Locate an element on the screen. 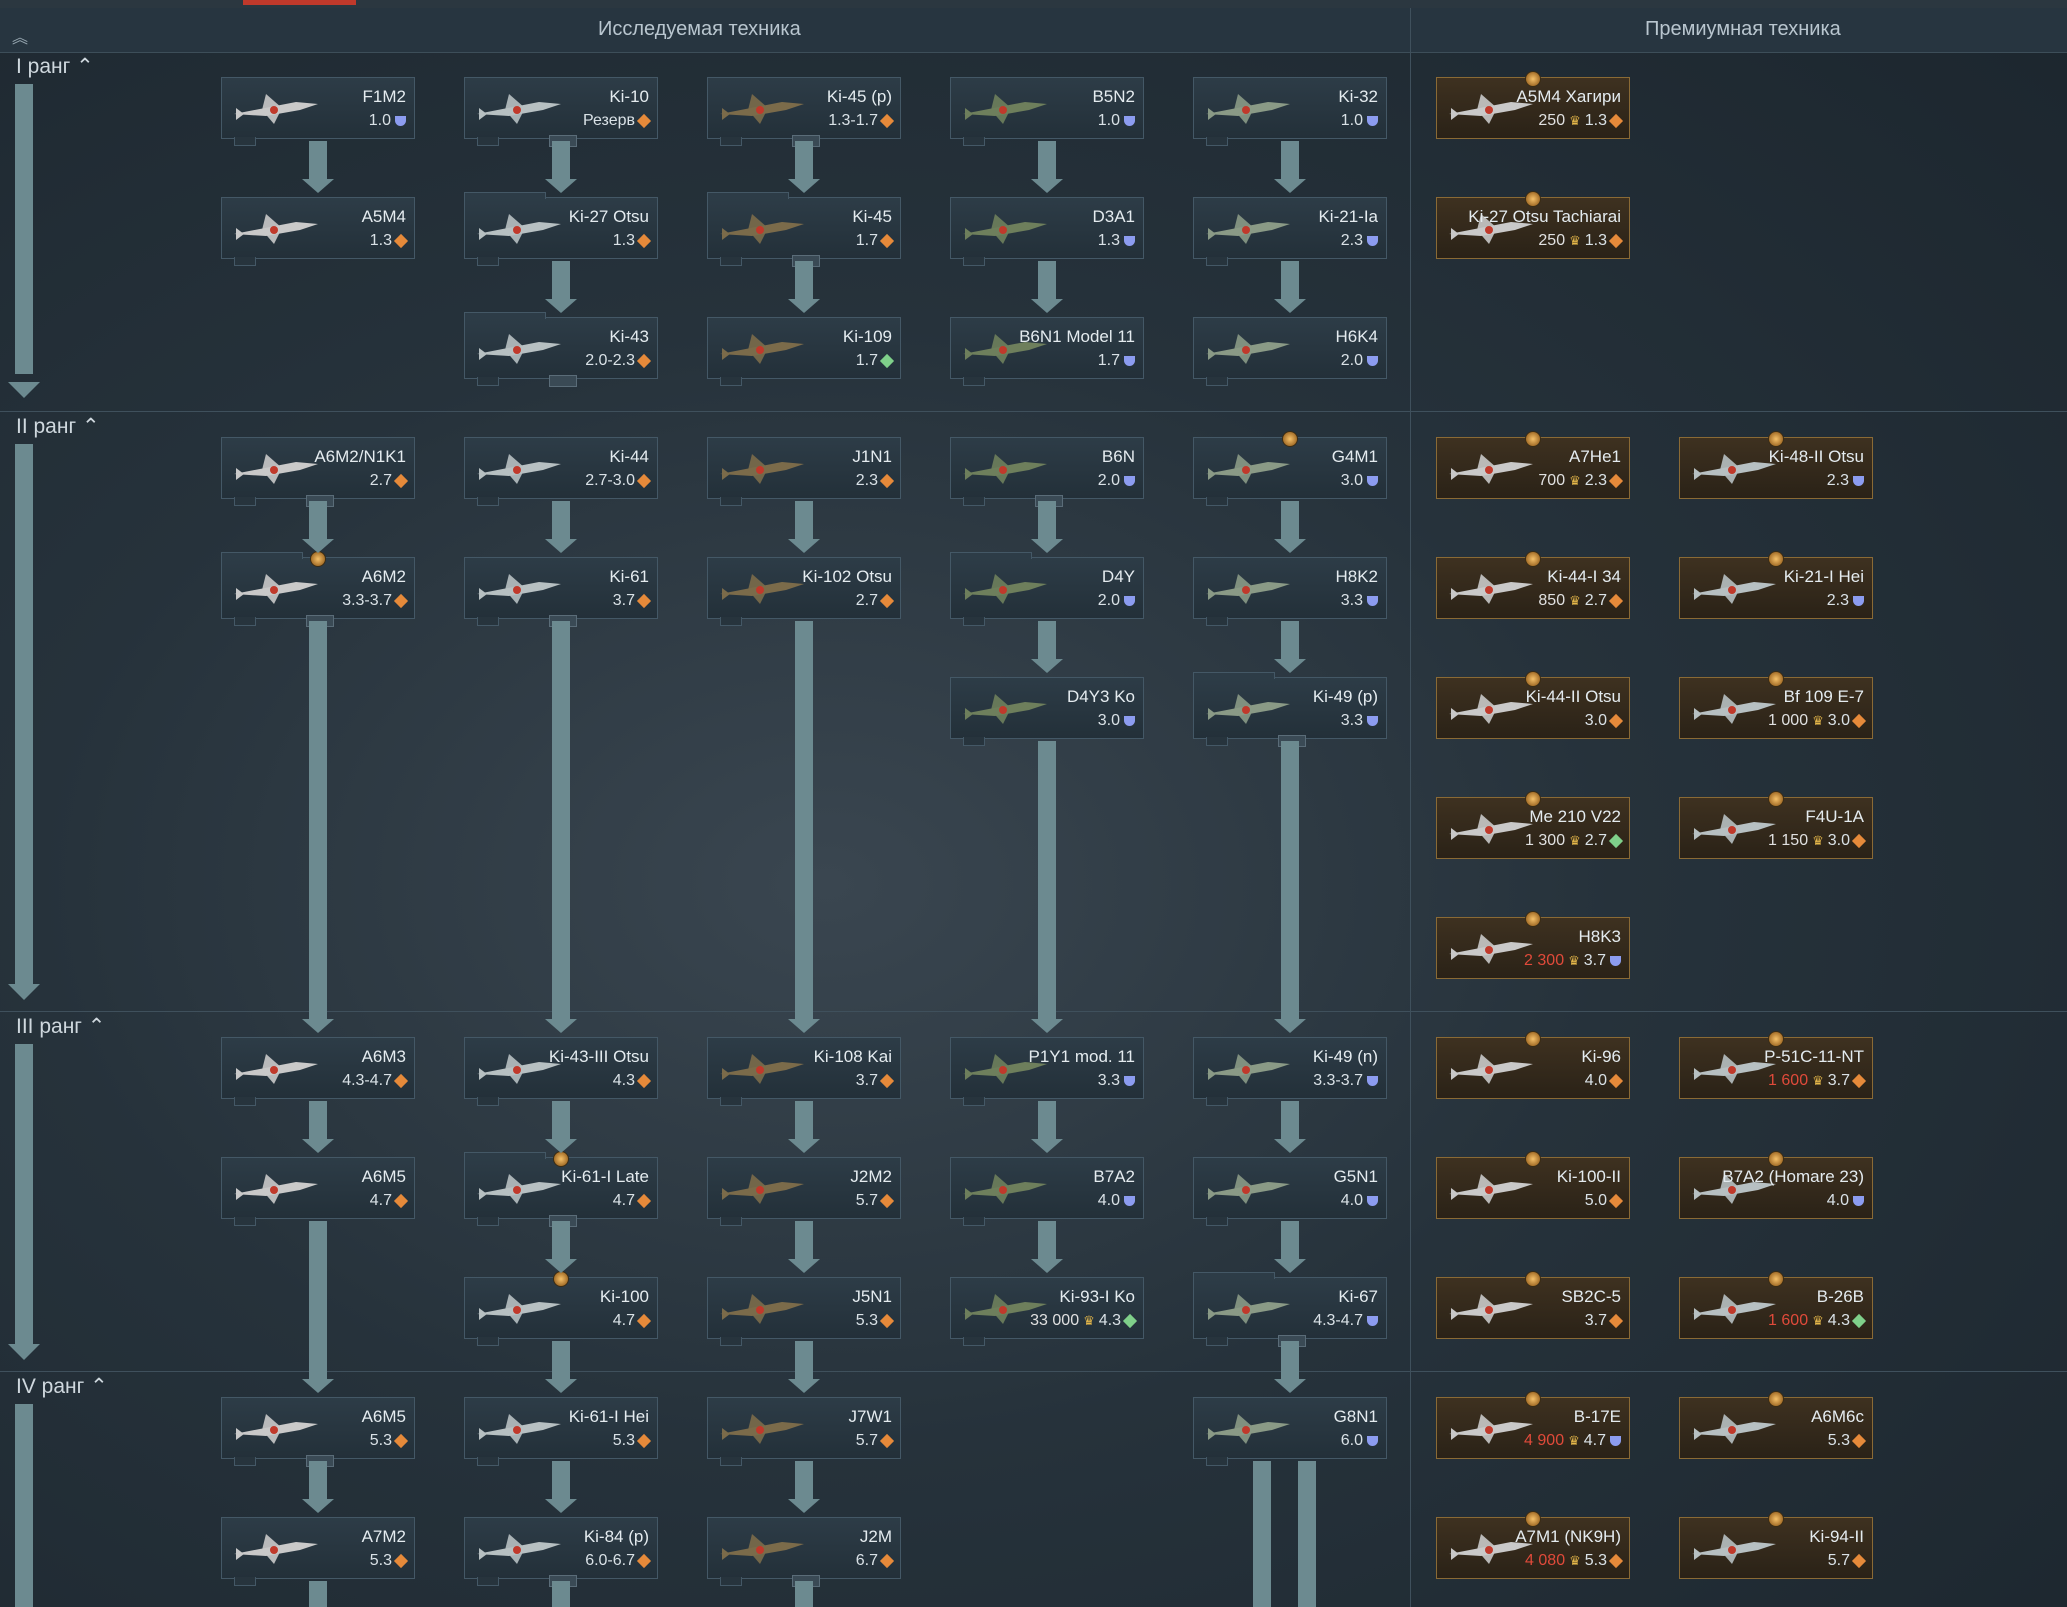  vehicle-card: H8K2 3.3 is located at coordinates (1290, 591).